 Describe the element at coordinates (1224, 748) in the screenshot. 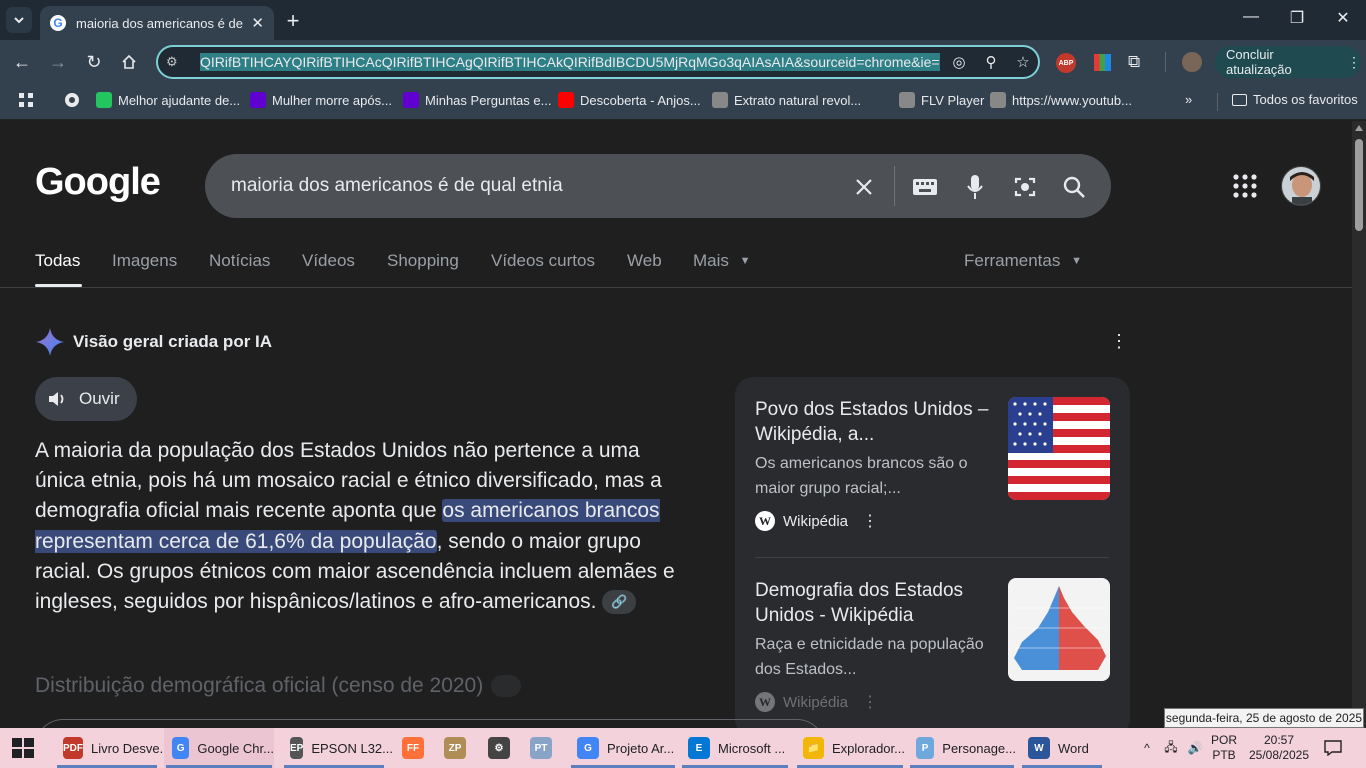

I see `input-language-indicator: POR PTB` at that location.